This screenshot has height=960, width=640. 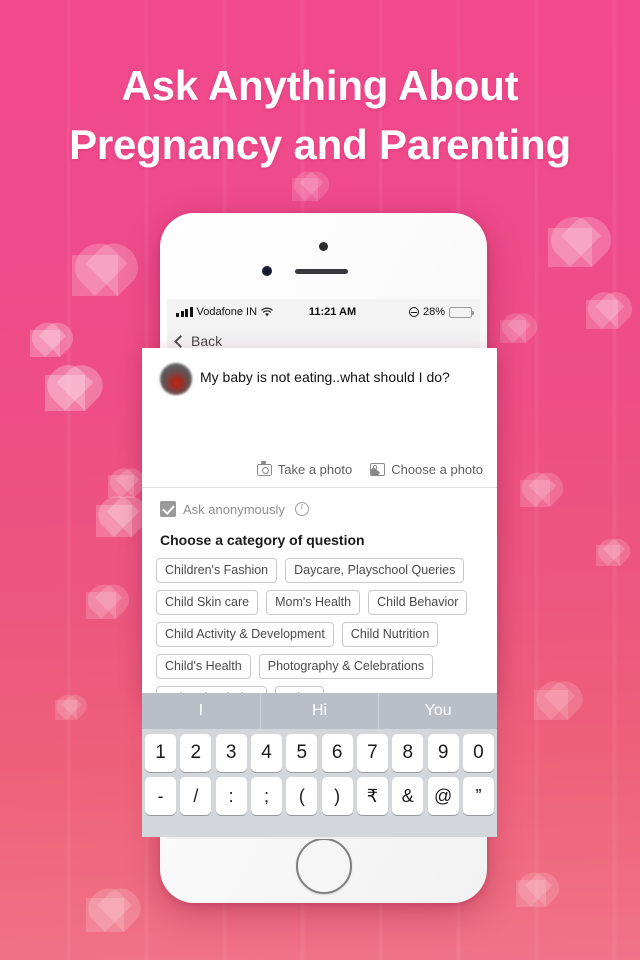 I want to click on category-chip: Child's Health, so click(x=203, y=666).